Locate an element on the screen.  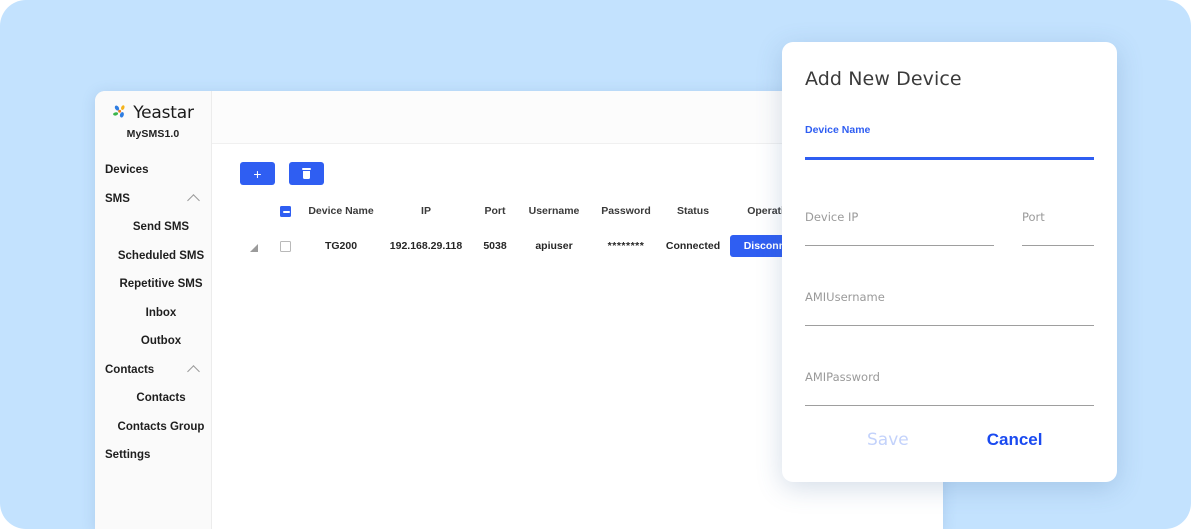
device-name-field: Device Name is located at coordinates (949, 142).